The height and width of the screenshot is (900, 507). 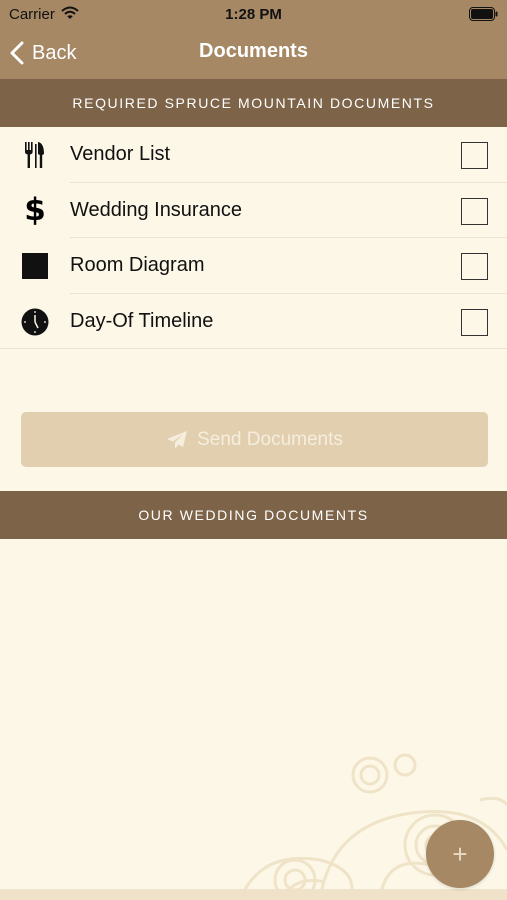 What do you see at coordinates (137, 265) in the screenshot?
I see `document-label: Room Diagram` at bounding box center [137, 265].